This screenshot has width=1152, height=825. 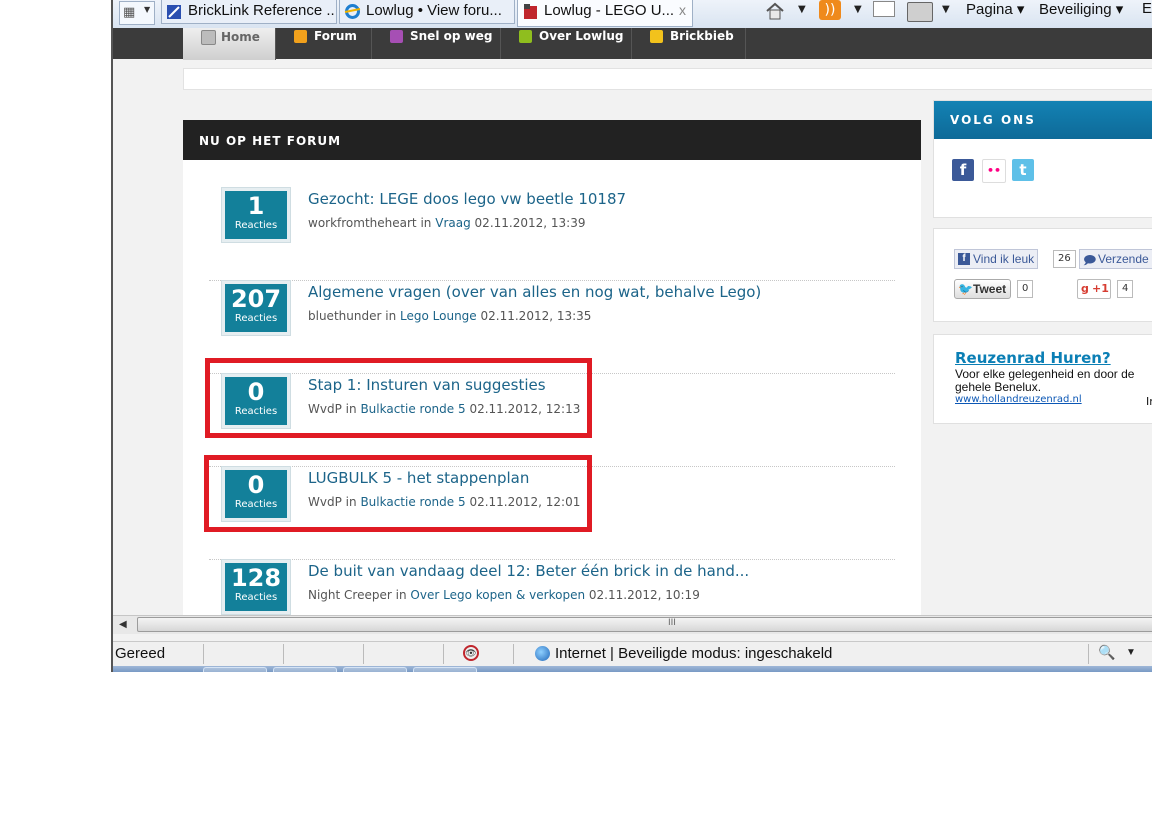 I want to click on reply-count-badge: 207 Reacties, so click(x=256, y=308).